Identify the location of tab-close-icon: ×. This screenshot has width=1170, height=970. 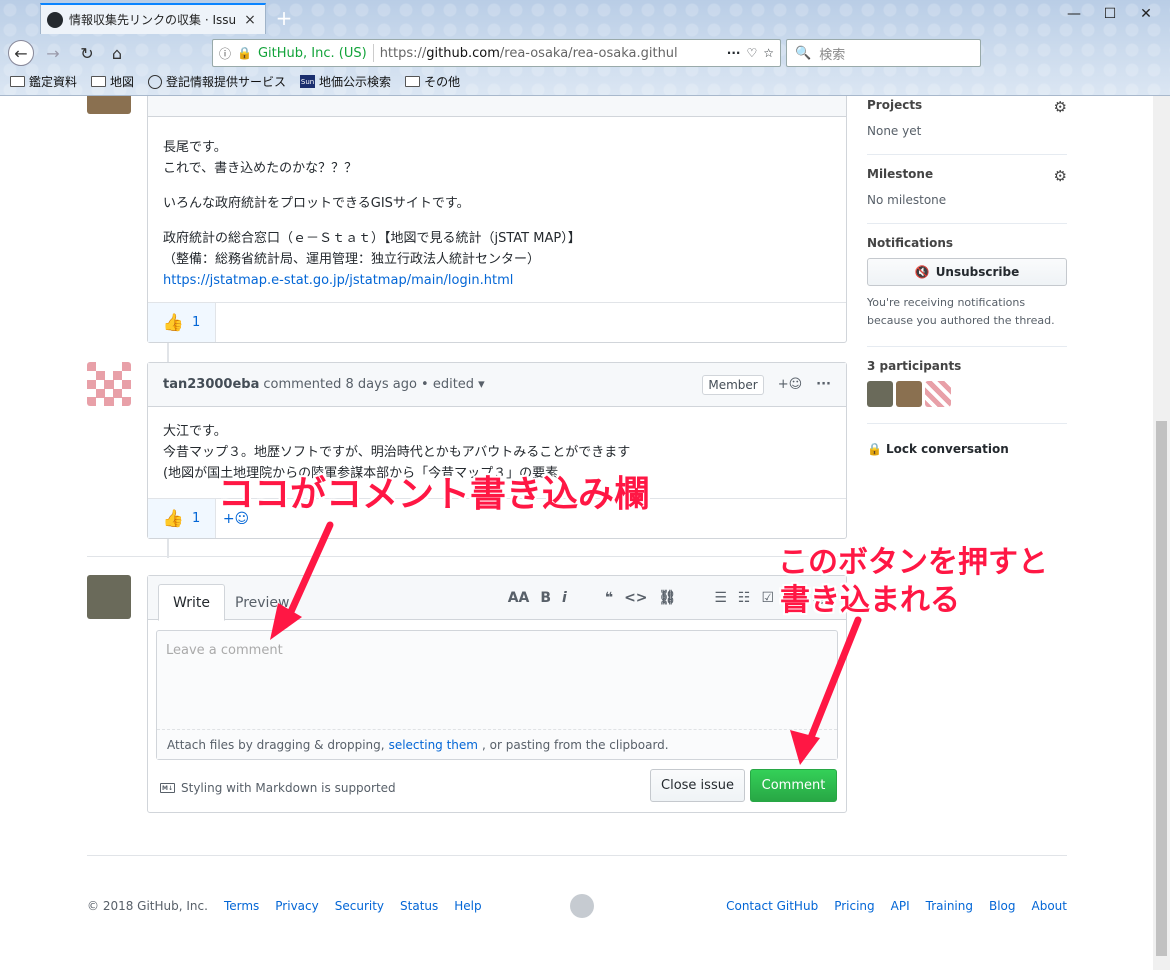
(250, 20).